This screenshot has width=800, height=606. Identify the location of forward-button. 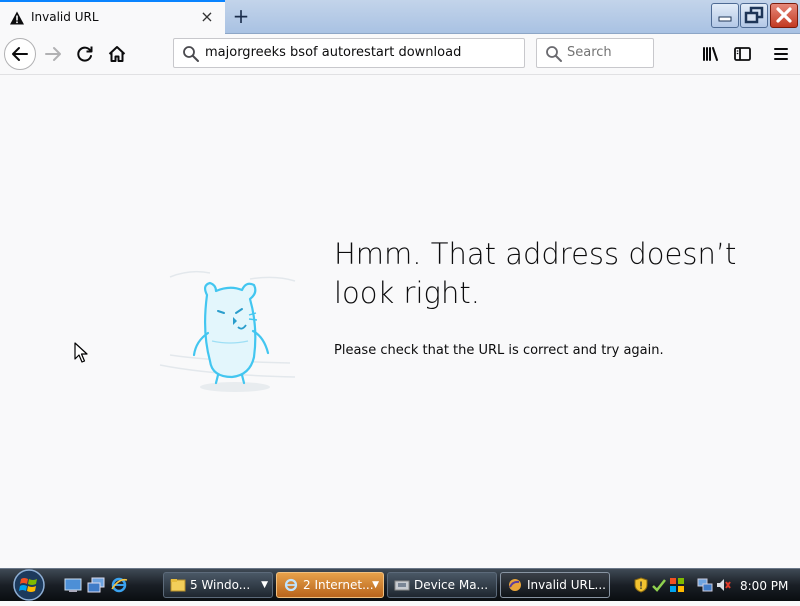
(53, 54).